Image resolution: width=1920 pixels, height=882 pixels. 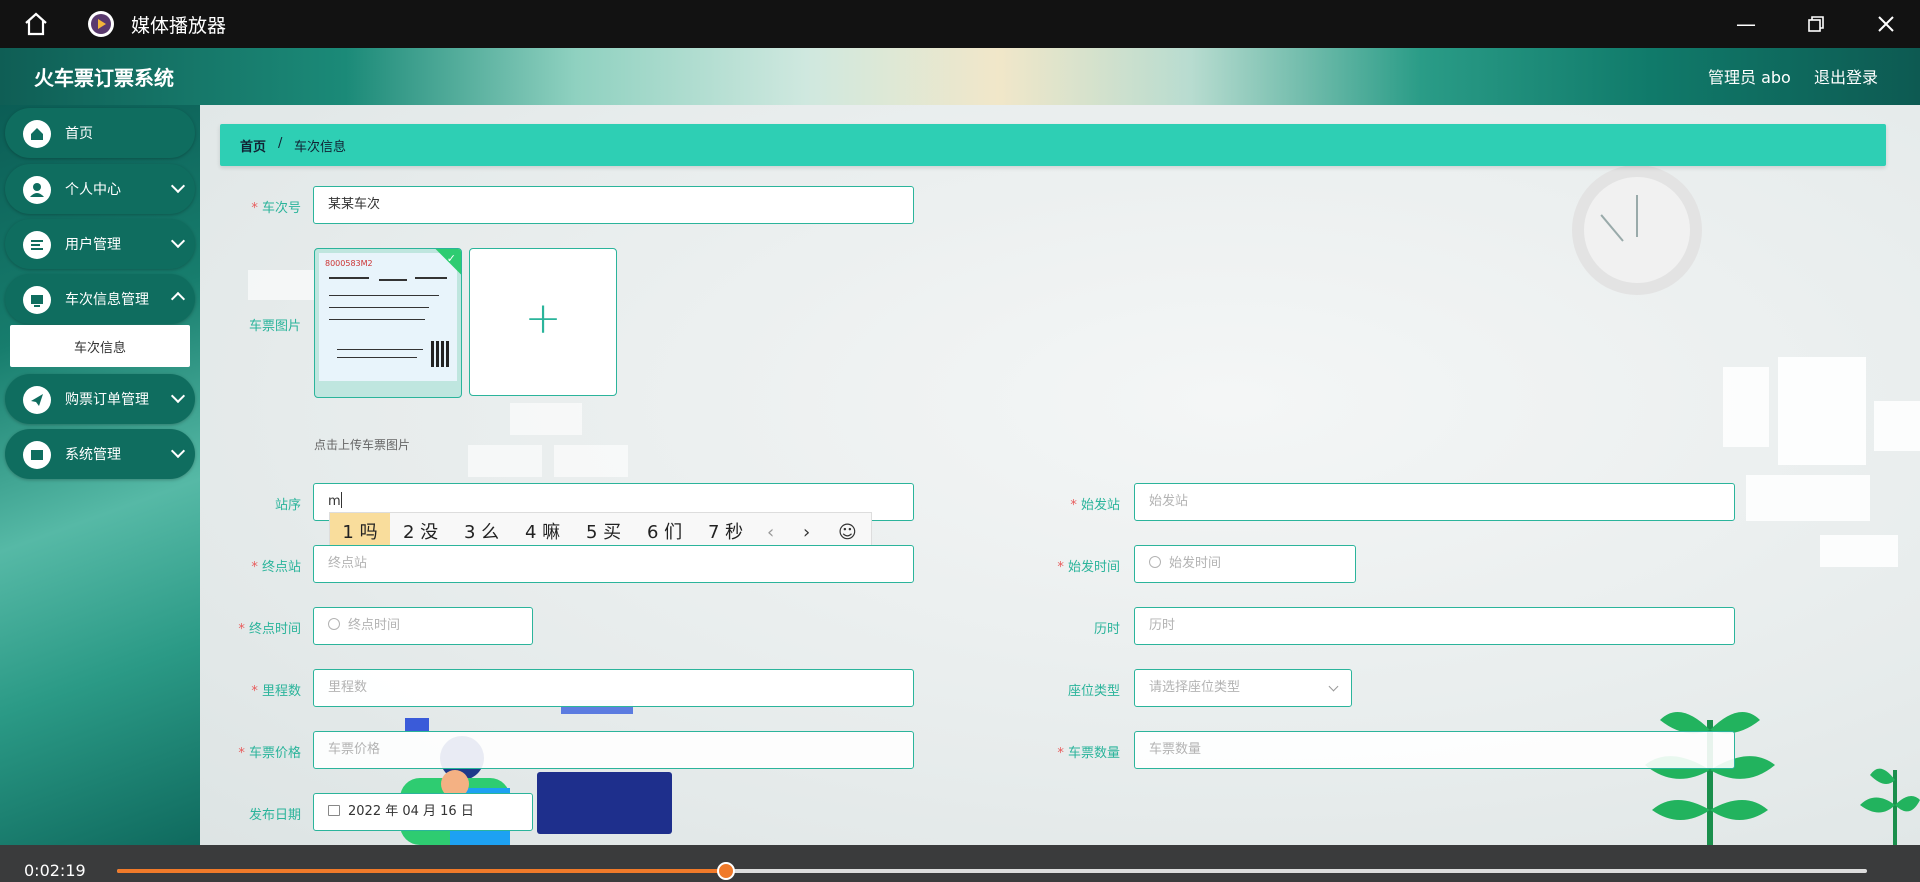 I want to click on admin-label: 管理员 abo, so click(x=1749, y=77).